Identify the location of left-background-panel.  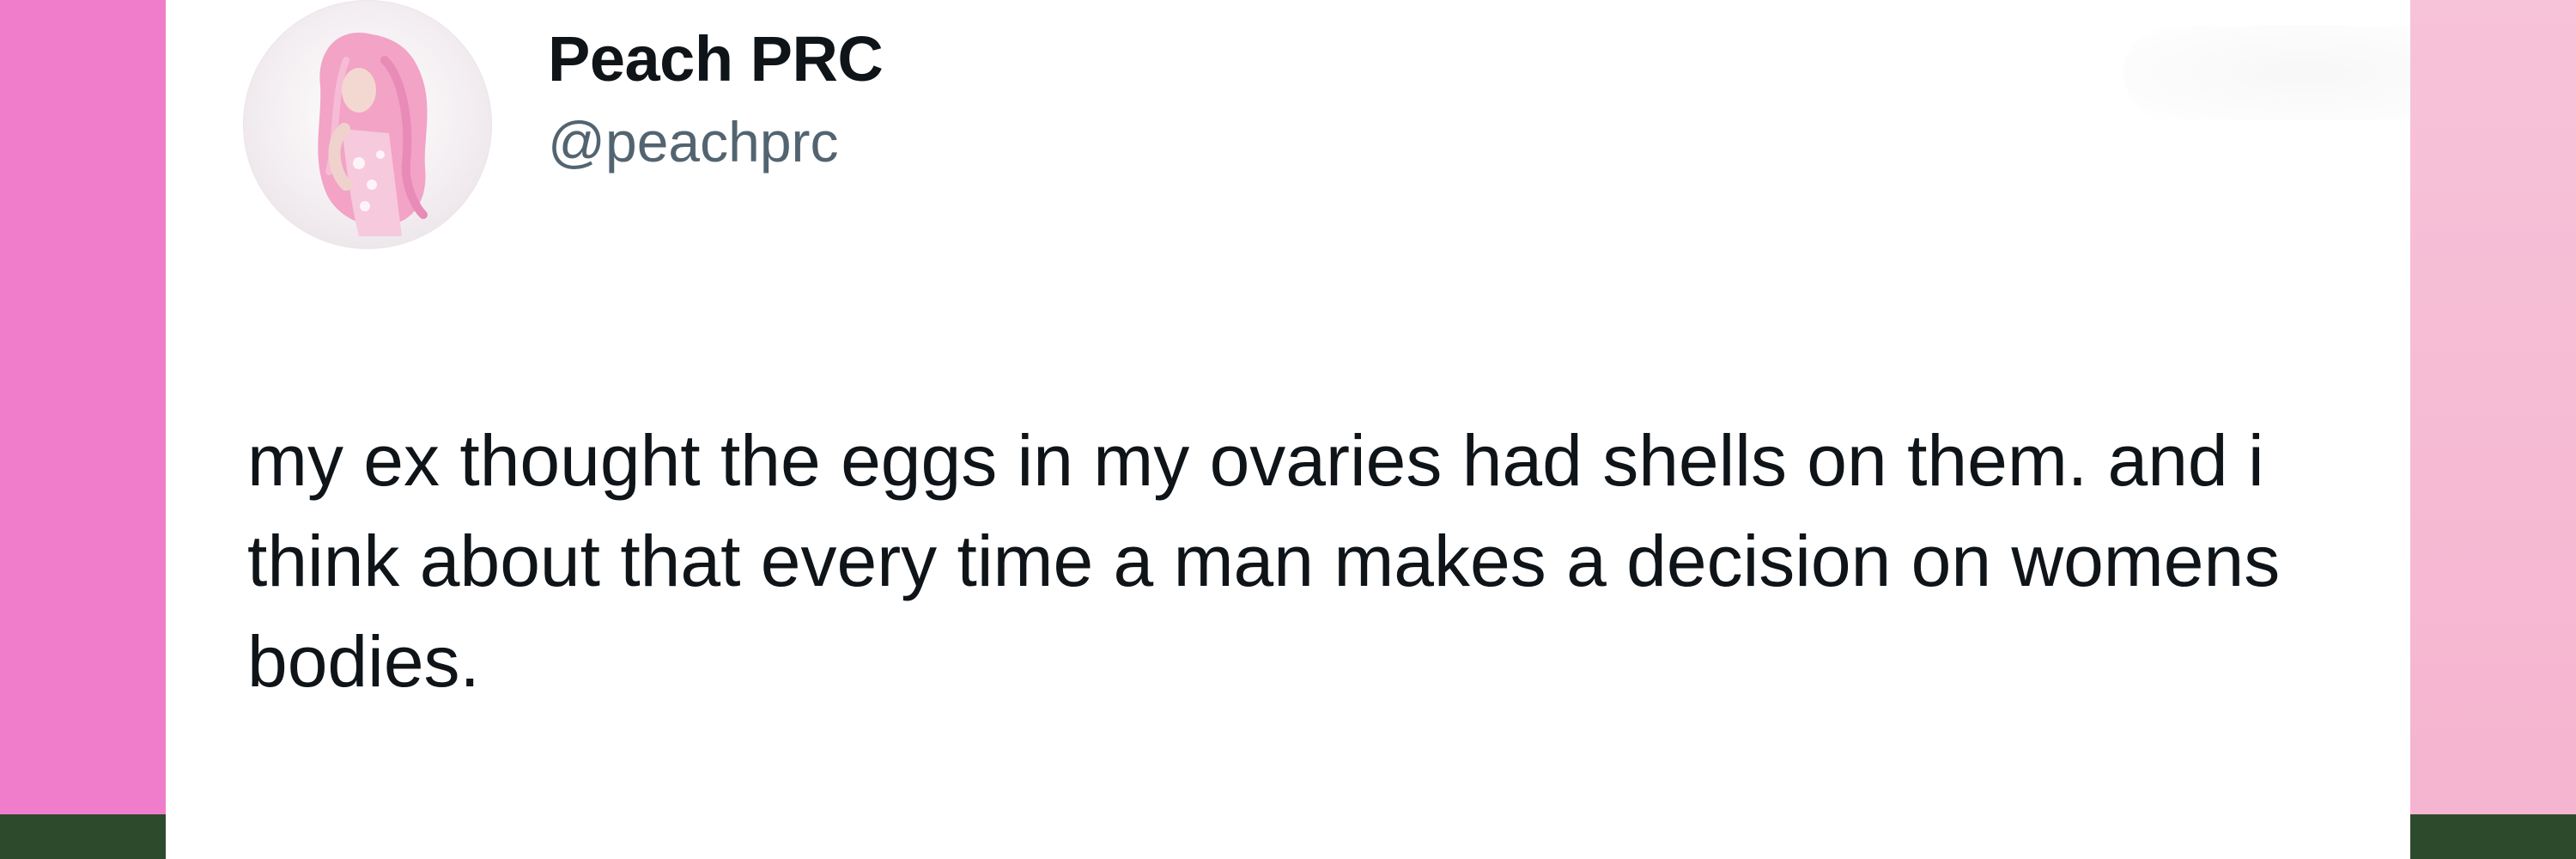
(83, 430).